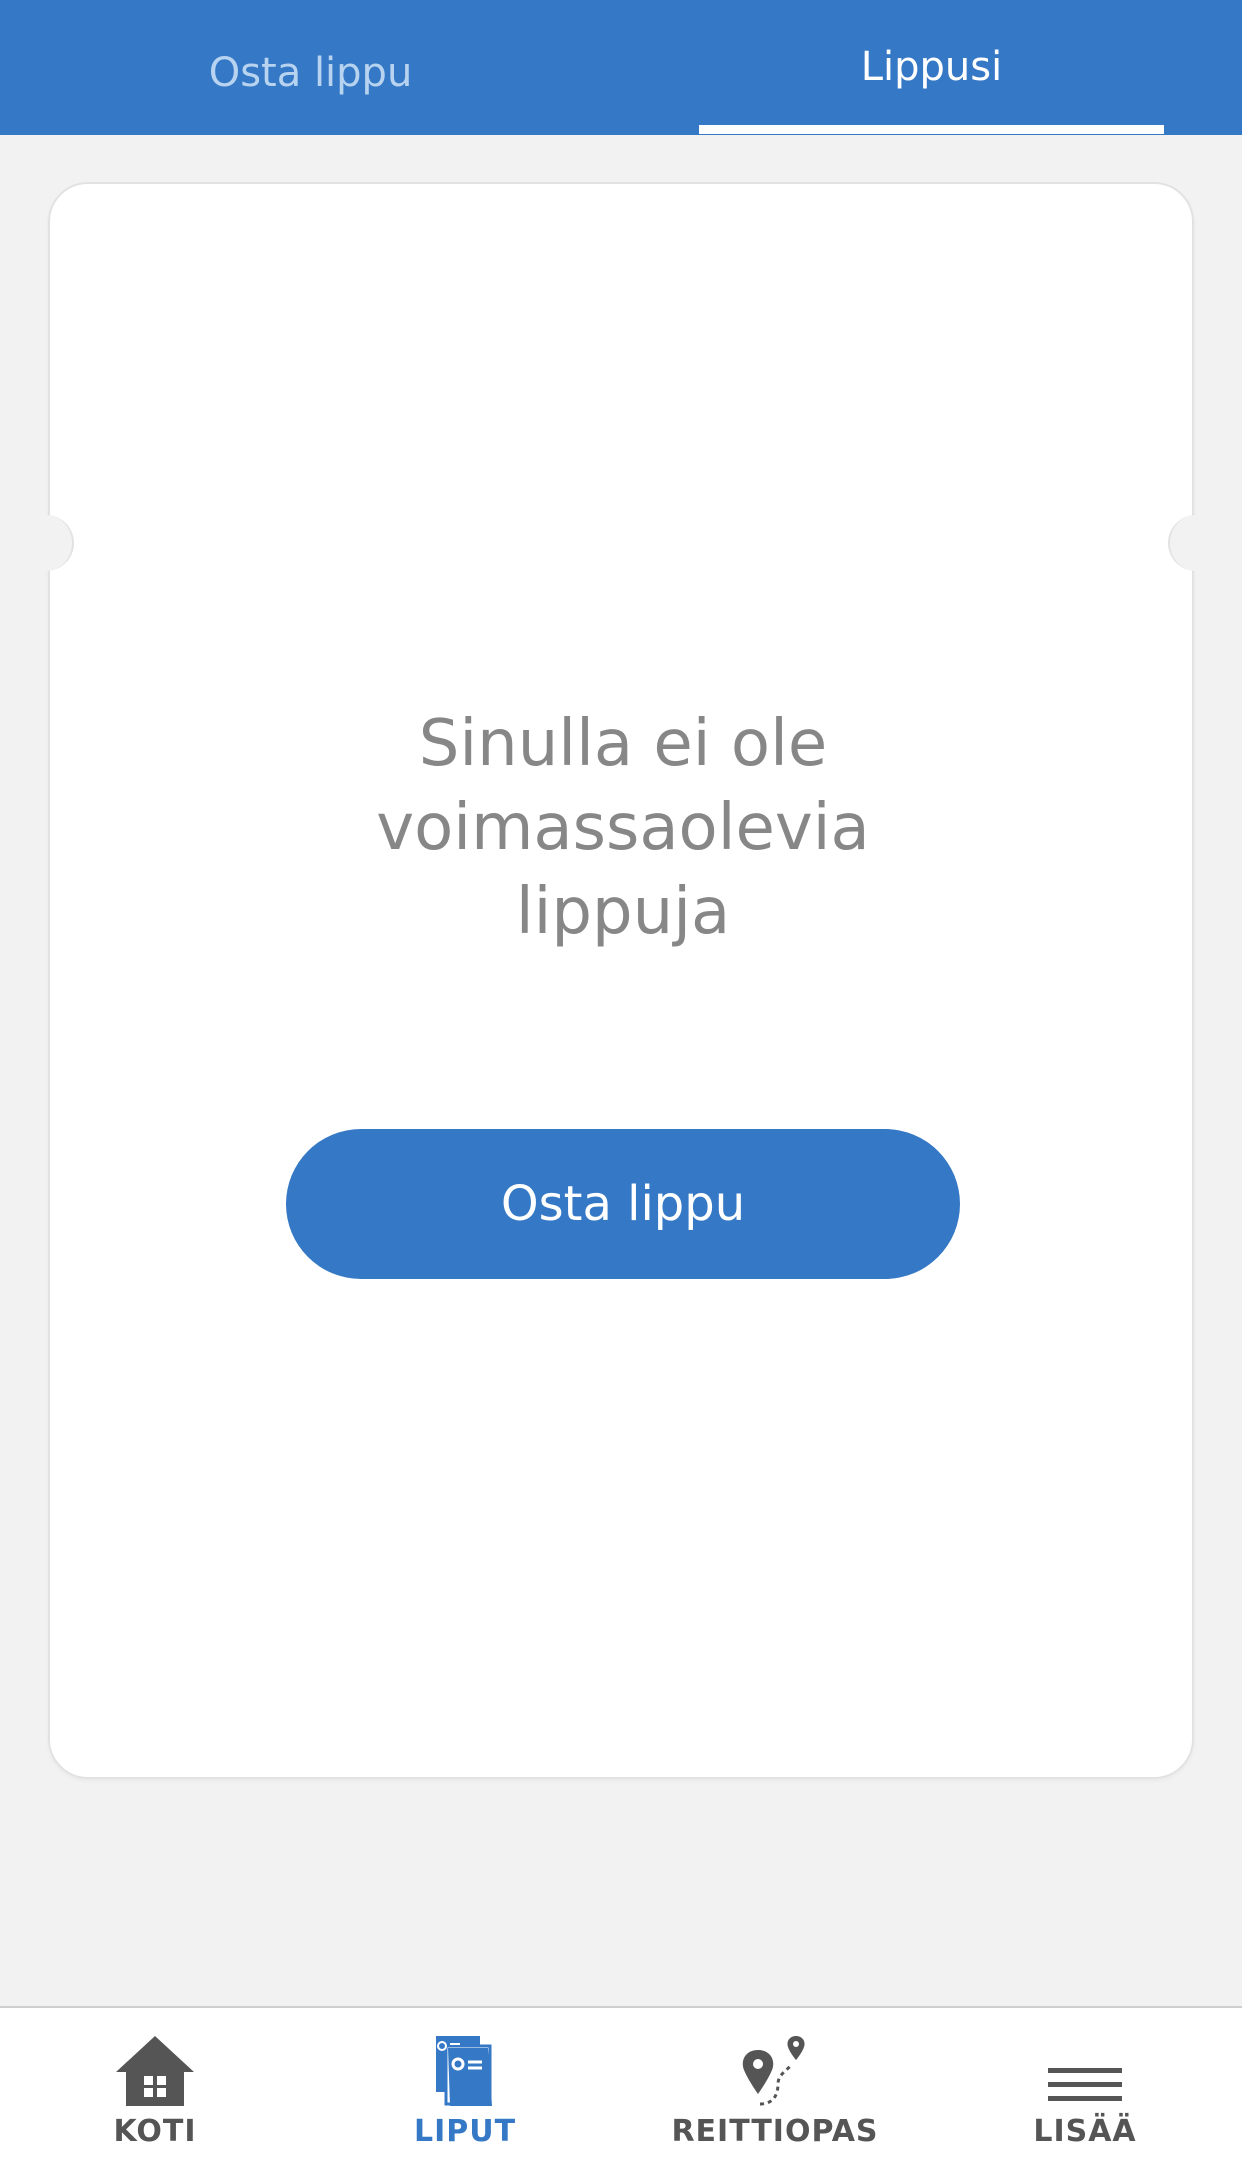 Image resolution: width=1242 pixels, height=2157 pixels. Describe the element at coordinates (773, 2071) in the screenshot. I see `route-planner-icon` at that location.